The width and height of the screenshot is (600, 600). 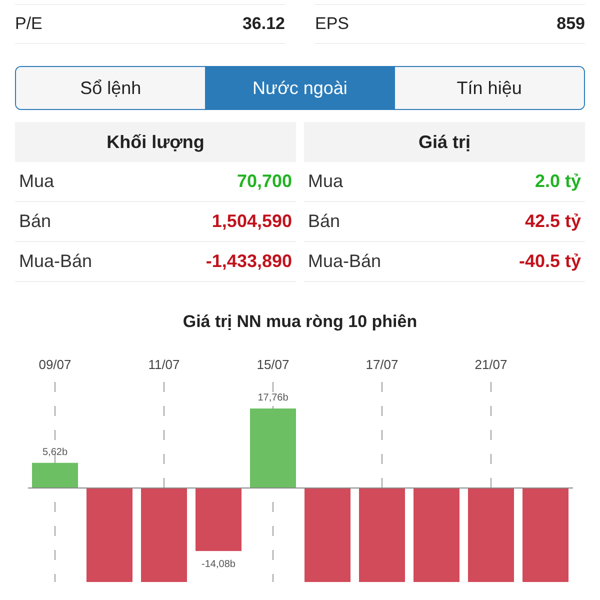 What do you see at coordinates (273, 364) in the screenshot?
I see `x-tick-label: 15/07` at bounding box center [273, 364].